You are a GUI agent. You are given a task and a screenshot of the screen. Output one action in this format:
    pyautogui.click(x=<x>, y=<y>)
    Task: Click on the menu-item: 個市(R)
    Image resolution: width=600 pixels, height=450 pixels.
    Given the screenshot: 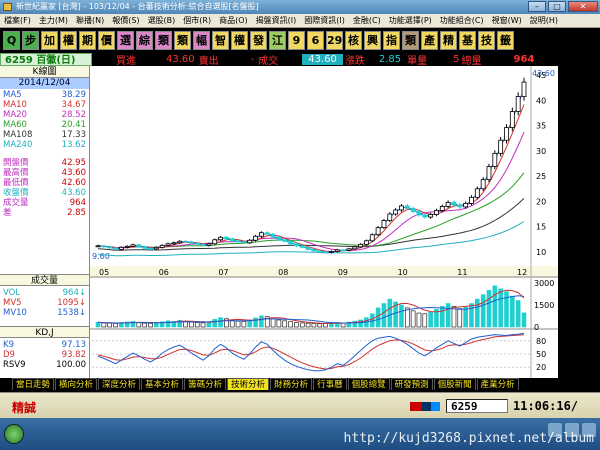 What is the action you would take?
    pyautogui.click(x=197, y=20)
    